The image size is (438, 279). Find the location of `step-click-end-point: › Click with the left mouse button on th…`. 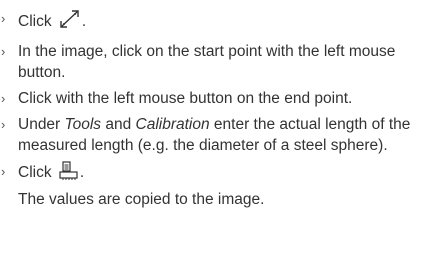

step-click-end-point: › Click with the left mouse button on th… is located at coordinates (216, 98).